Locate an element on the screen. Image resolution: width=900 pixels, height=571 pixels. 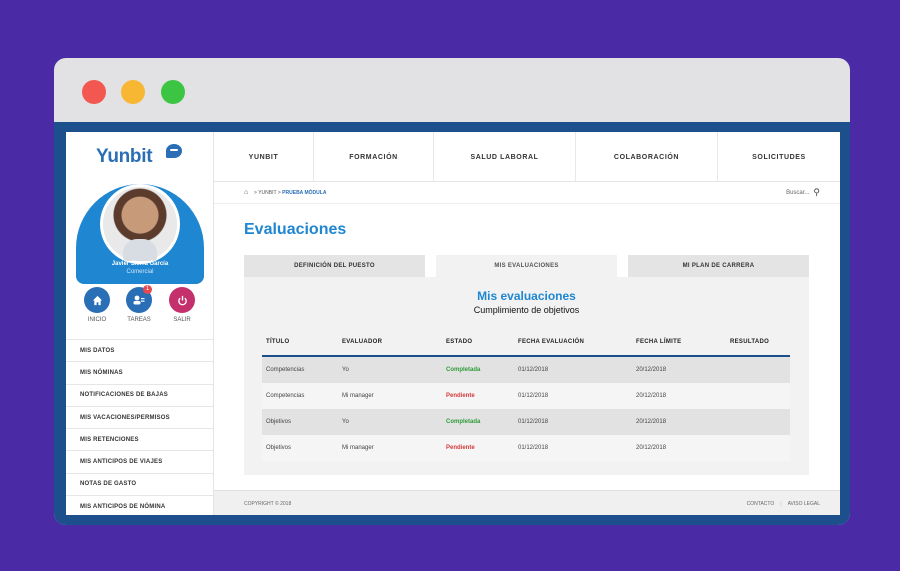
power-icon is located at coordinates (182, 300).